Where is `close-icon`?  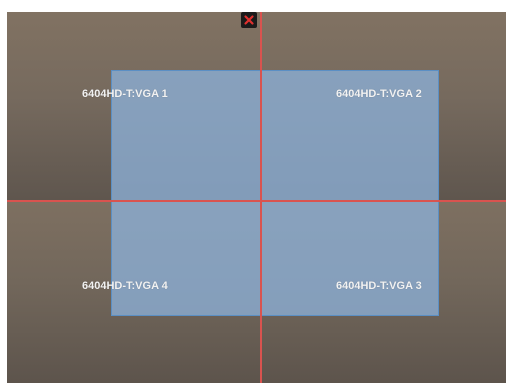
close-icon is located at coordinates (249, 20).